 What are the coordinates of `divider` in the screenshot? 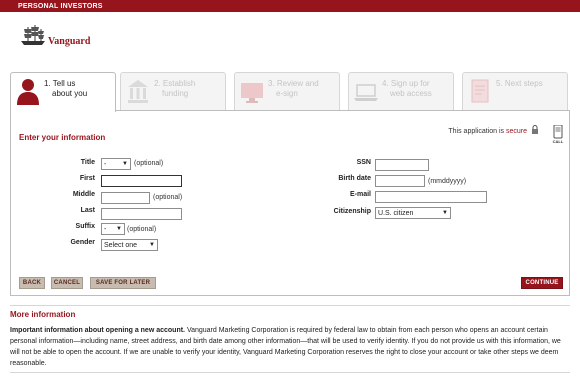 It's located at (290, 372).